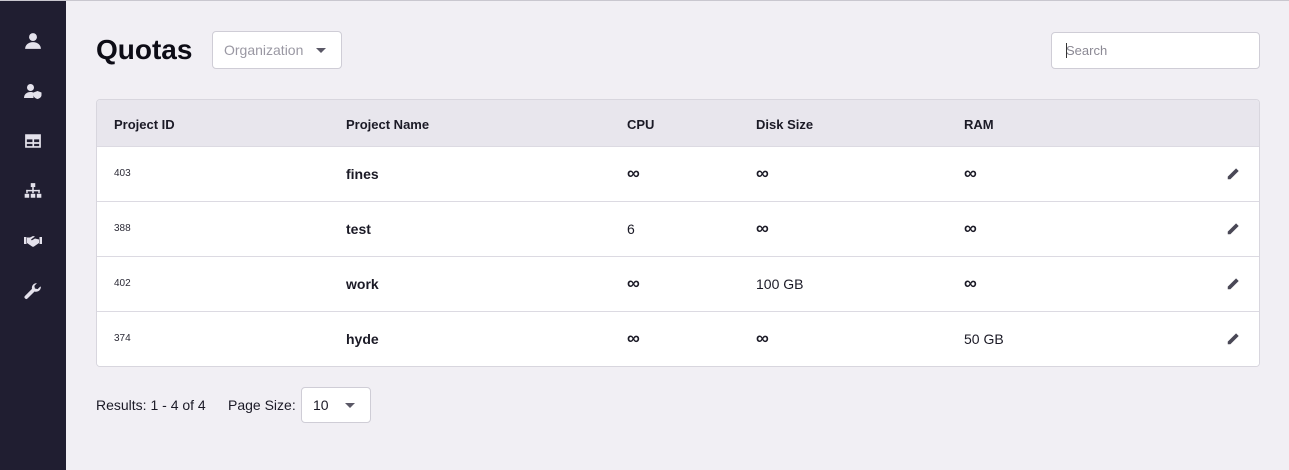 Image resolution: width=1289 pixels, height=470 pixels. I want to click on sidebar-item-admins, so click(33, 91).